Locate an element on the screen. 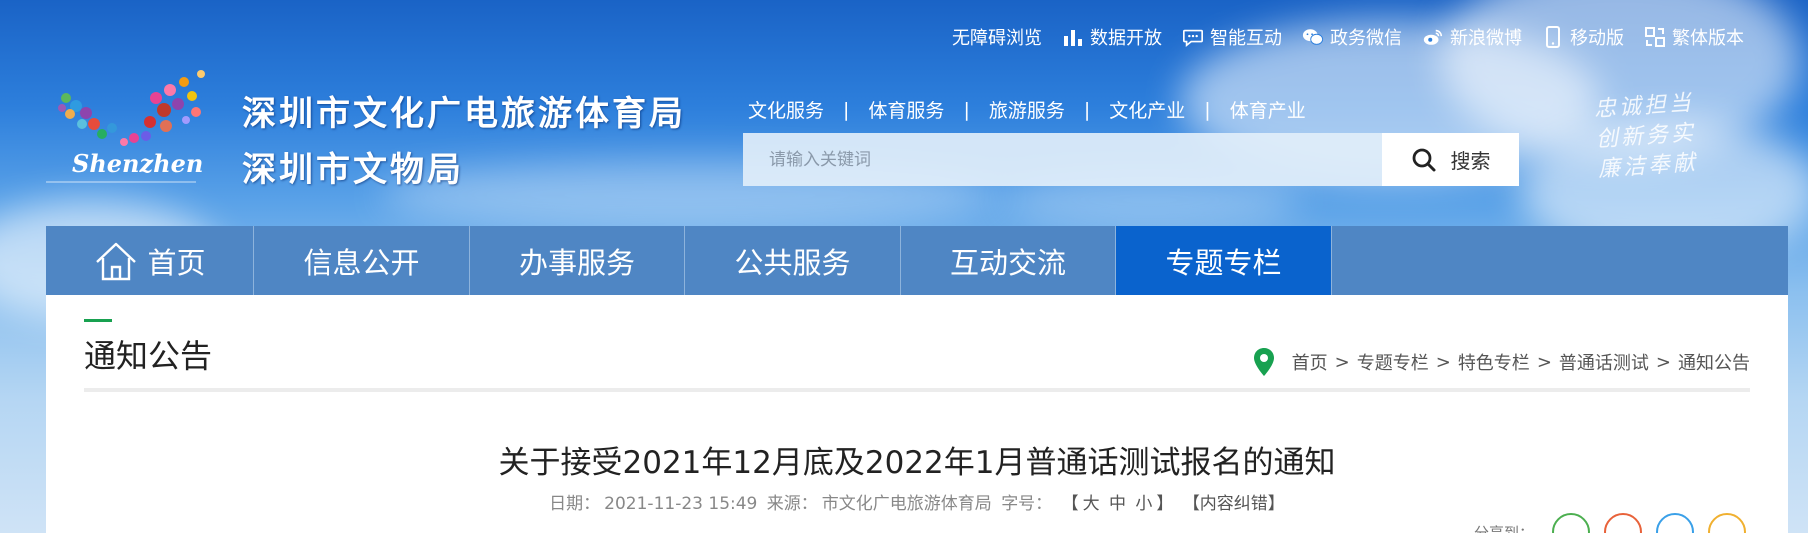  section-title: 通知公告 is located at coordinates (148, 348).